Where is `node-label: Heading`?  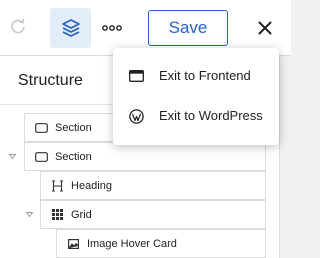
node-label: Heading is located at coordinates (91, 185).